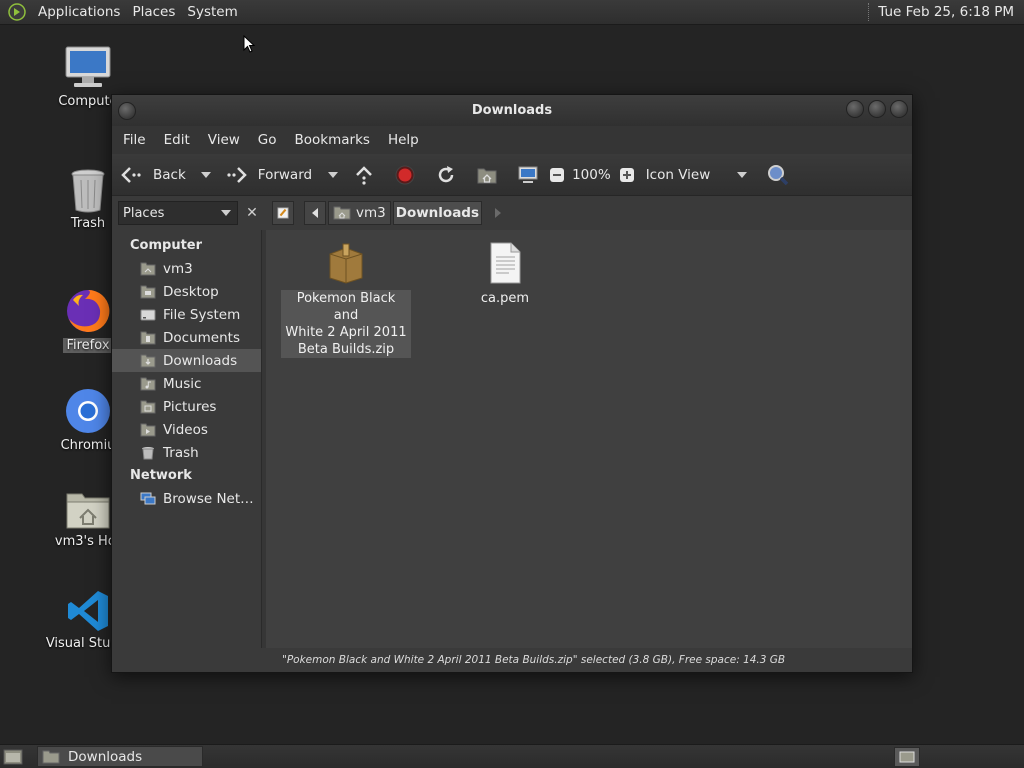  Describe the element at coordinates (346, 263) in the screenshot. I see `archive-icon` at that location.